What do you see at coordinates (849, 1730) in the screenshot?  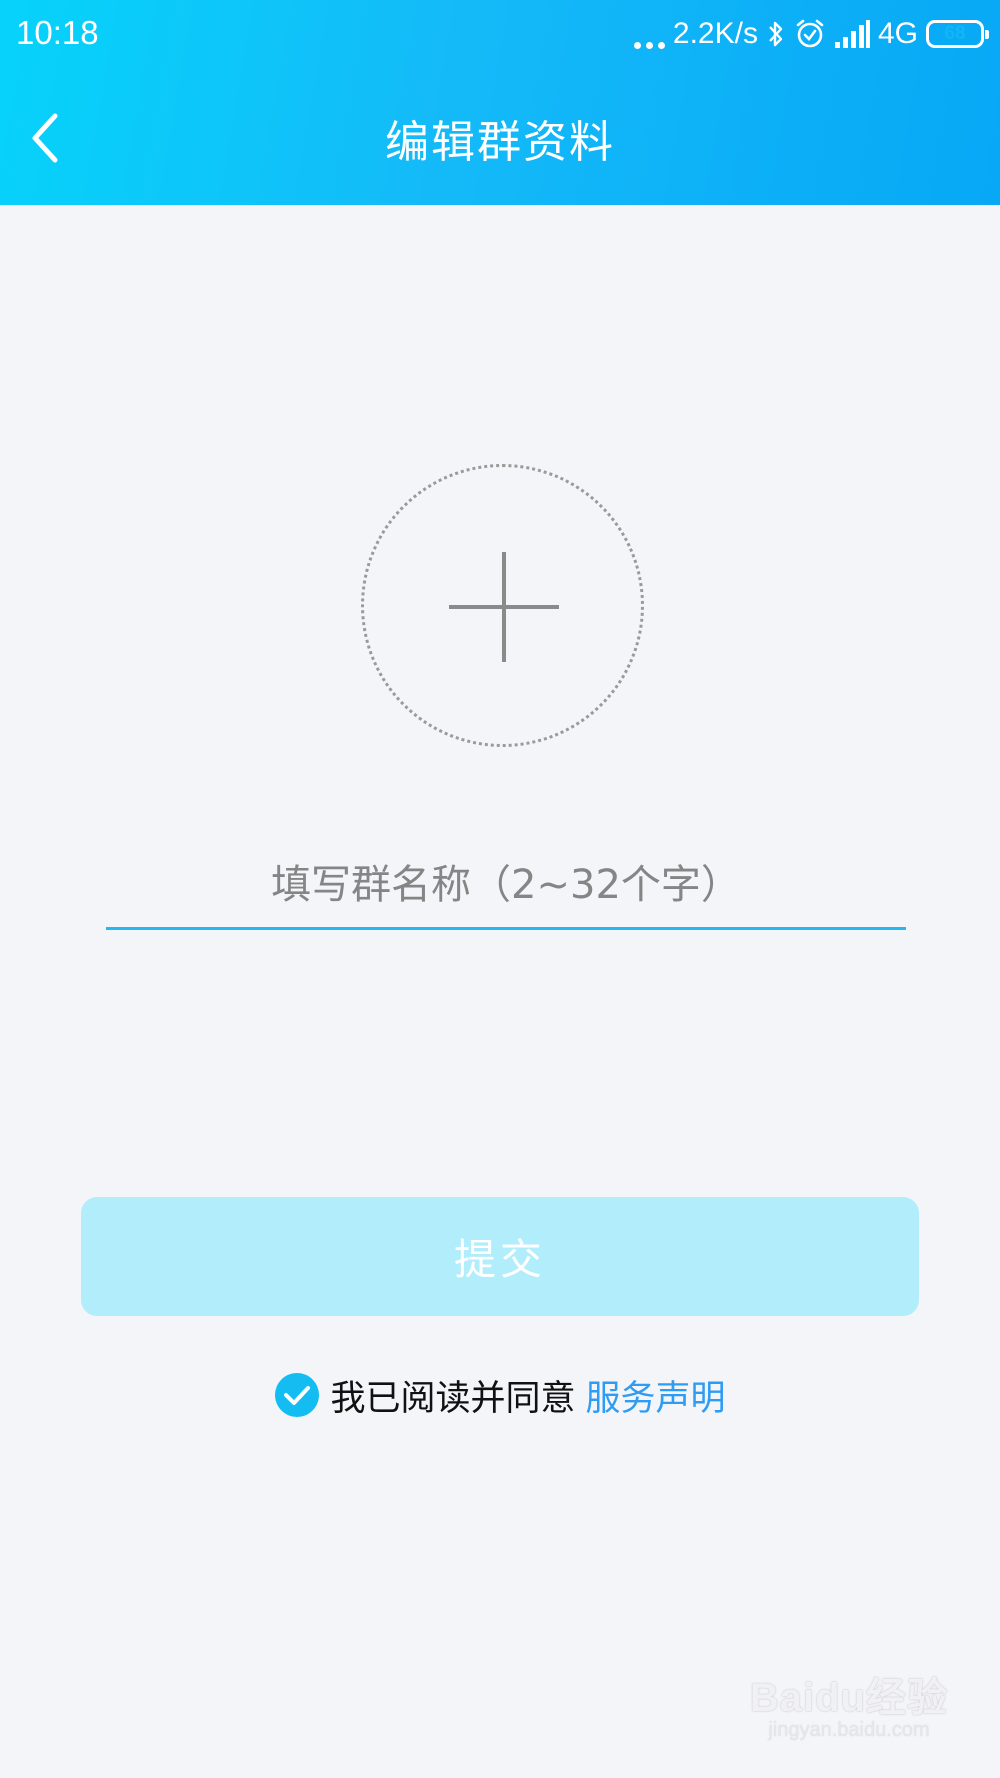 I see `watermark-url: jingyan.baidu.com` at bounding box center [849, 1730].